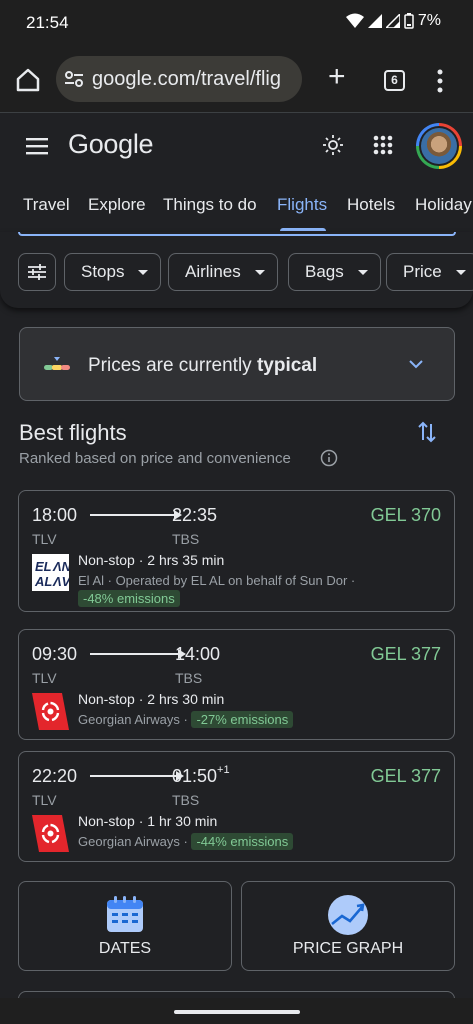 The height and width of the screenshot is (1024, 473). Describe the element at coordinates (125, 914) in the screenshot. I see `calendar-icon` at that location.